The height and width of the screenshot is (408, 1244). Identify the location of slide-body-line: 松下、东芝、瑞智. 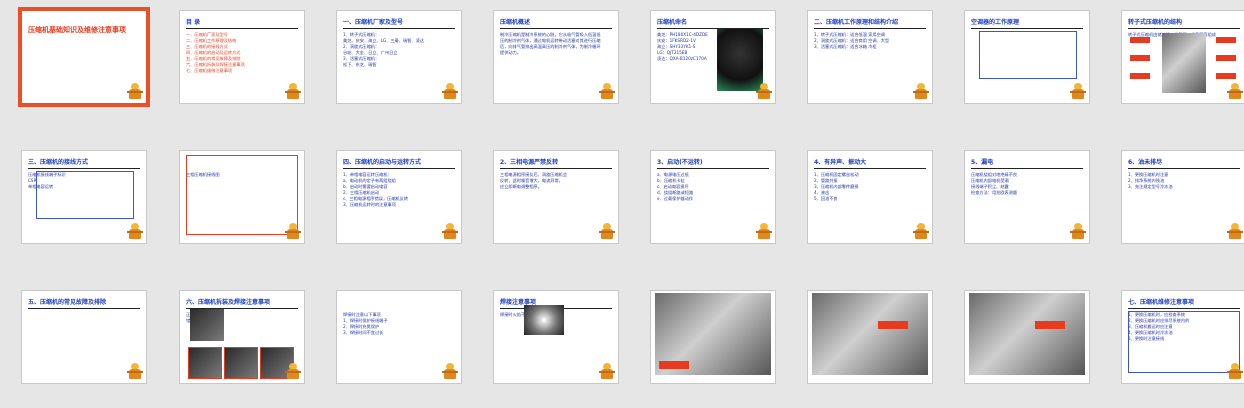
(360, 64).